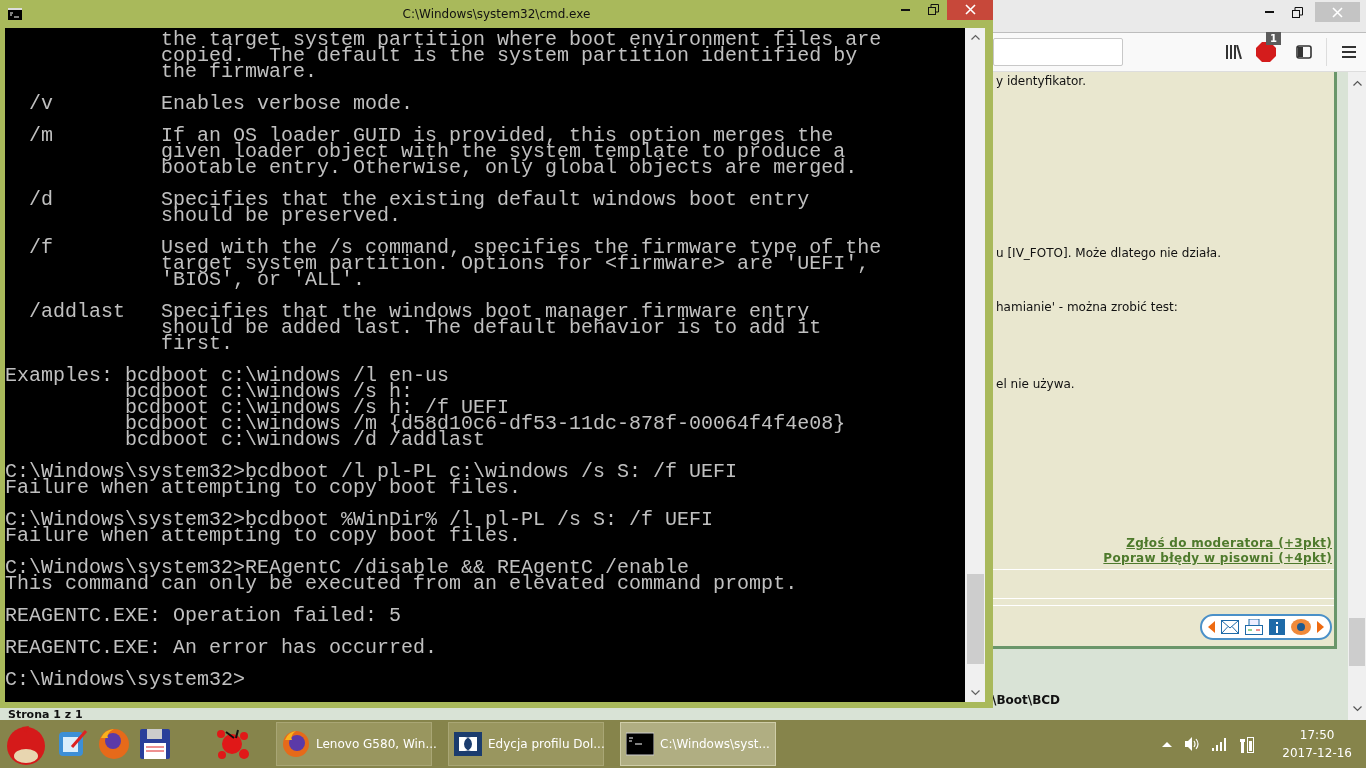 The image size is (1366, 768). What do you see at coordinates (221, 648) in the screenshot?
I see `console-line: REAGENTC.EXE: An error has occurred.` at bounding box center [221, 648].